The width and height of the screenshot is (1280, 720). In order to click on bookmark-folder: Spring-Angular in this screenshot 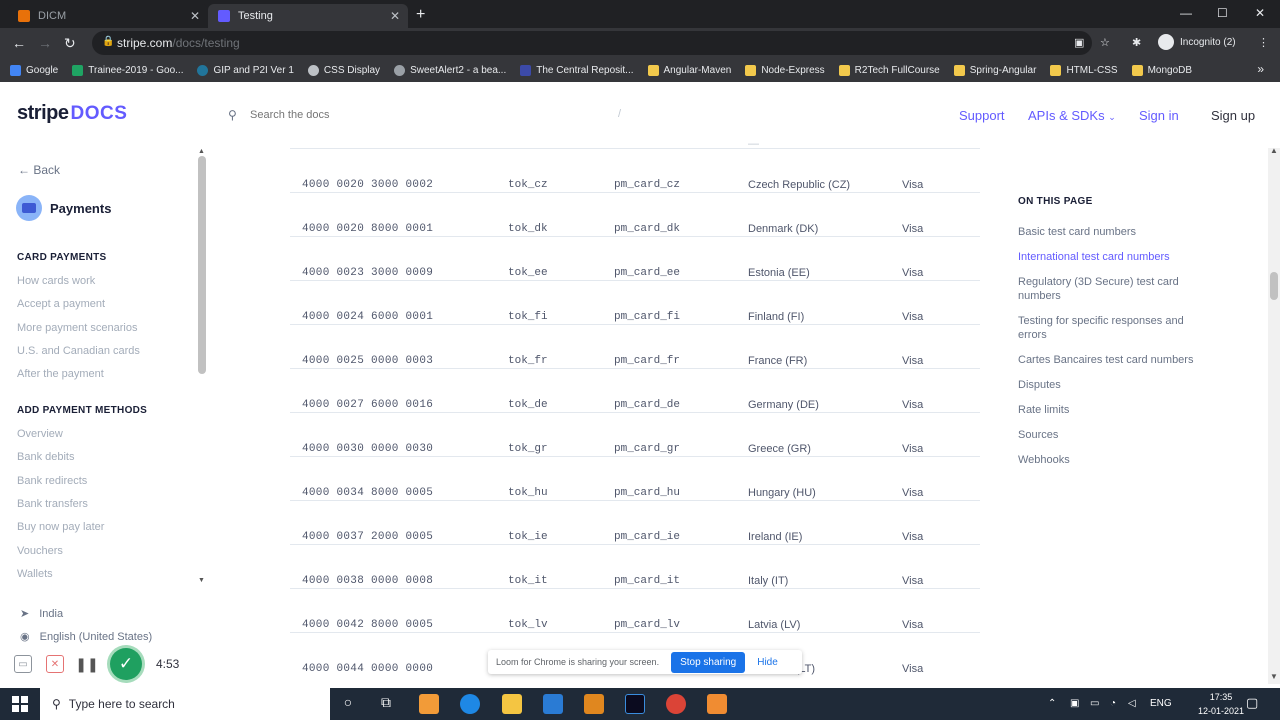, I will do `click(994, 70)`.